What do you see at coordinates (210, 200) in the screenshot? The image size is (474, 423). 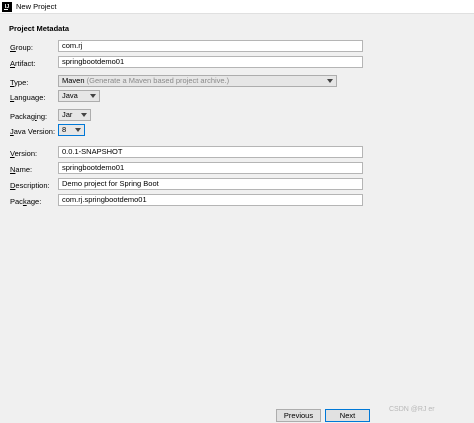 I see `package-field: com.rj.springbootdemo01` at bounding box center [210, 200].